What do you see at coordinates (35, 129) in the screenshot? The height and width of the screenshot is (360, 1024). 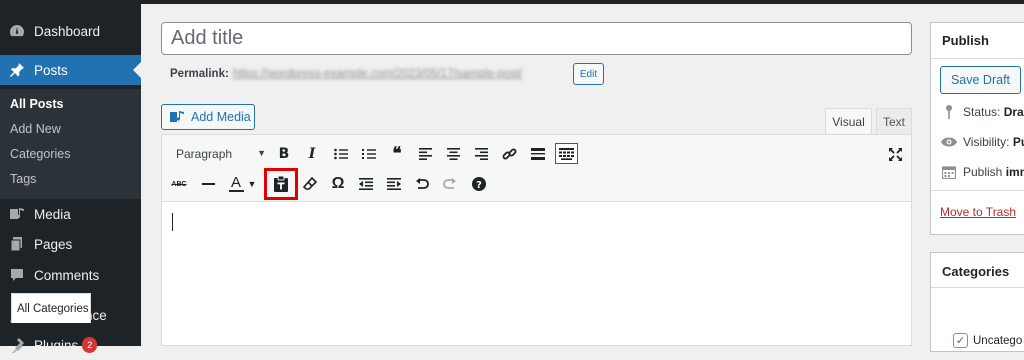 I see `submenu-add-new: Add New` at bounding box center [35, 129].